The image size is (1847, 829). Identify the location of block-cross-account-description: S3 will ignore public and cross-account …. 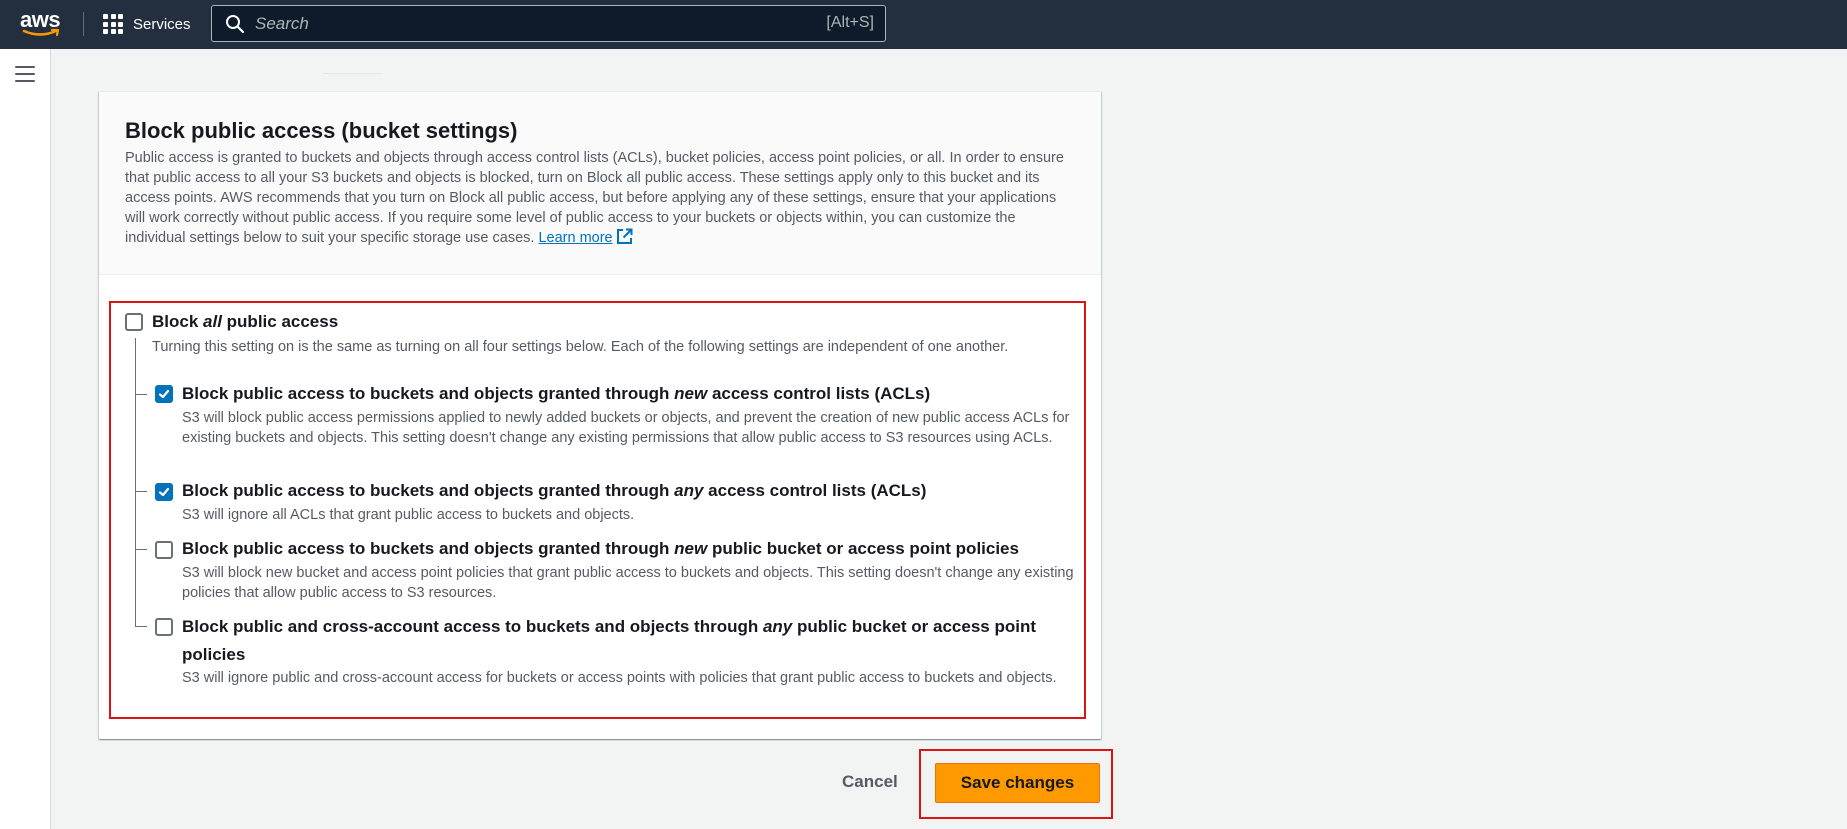
(619, 678).